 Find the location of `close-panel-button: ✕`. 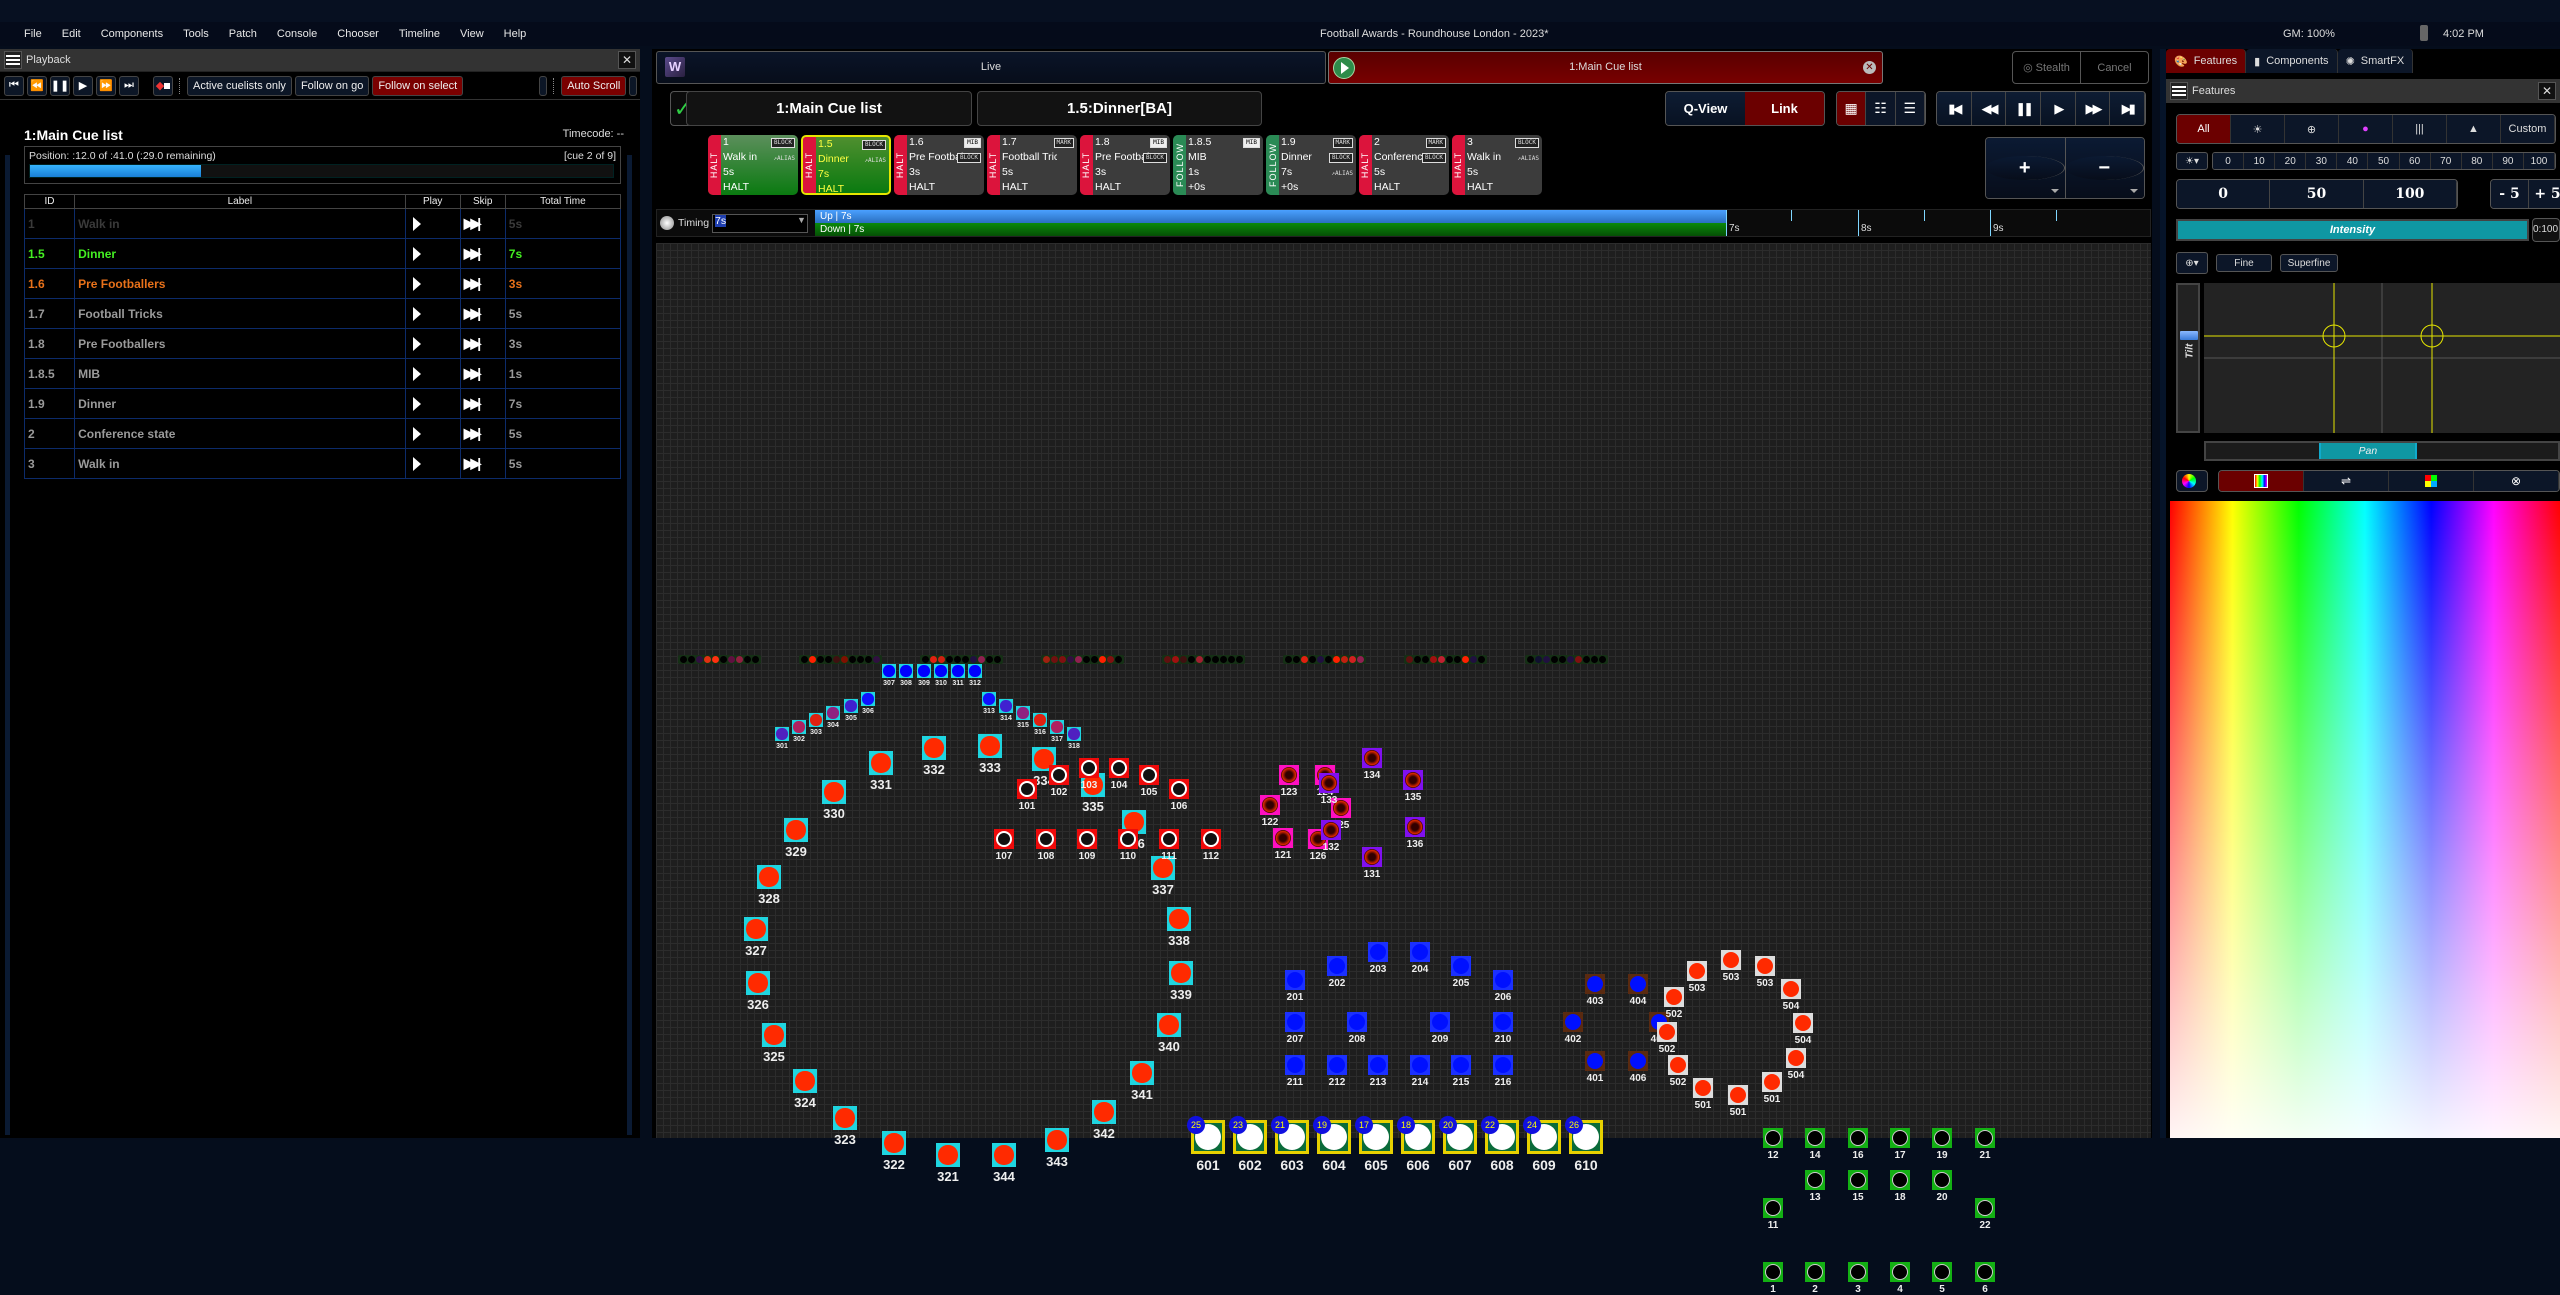

close-panel-button: ✕ is located at coordinates (2547, 91).